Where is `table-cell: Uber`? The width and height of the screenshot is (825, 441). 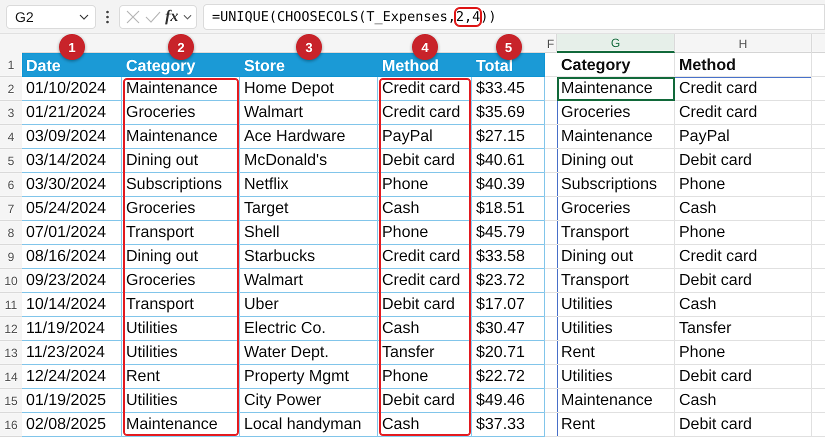 table-cell: Uber is located at coordinates (309, 305).